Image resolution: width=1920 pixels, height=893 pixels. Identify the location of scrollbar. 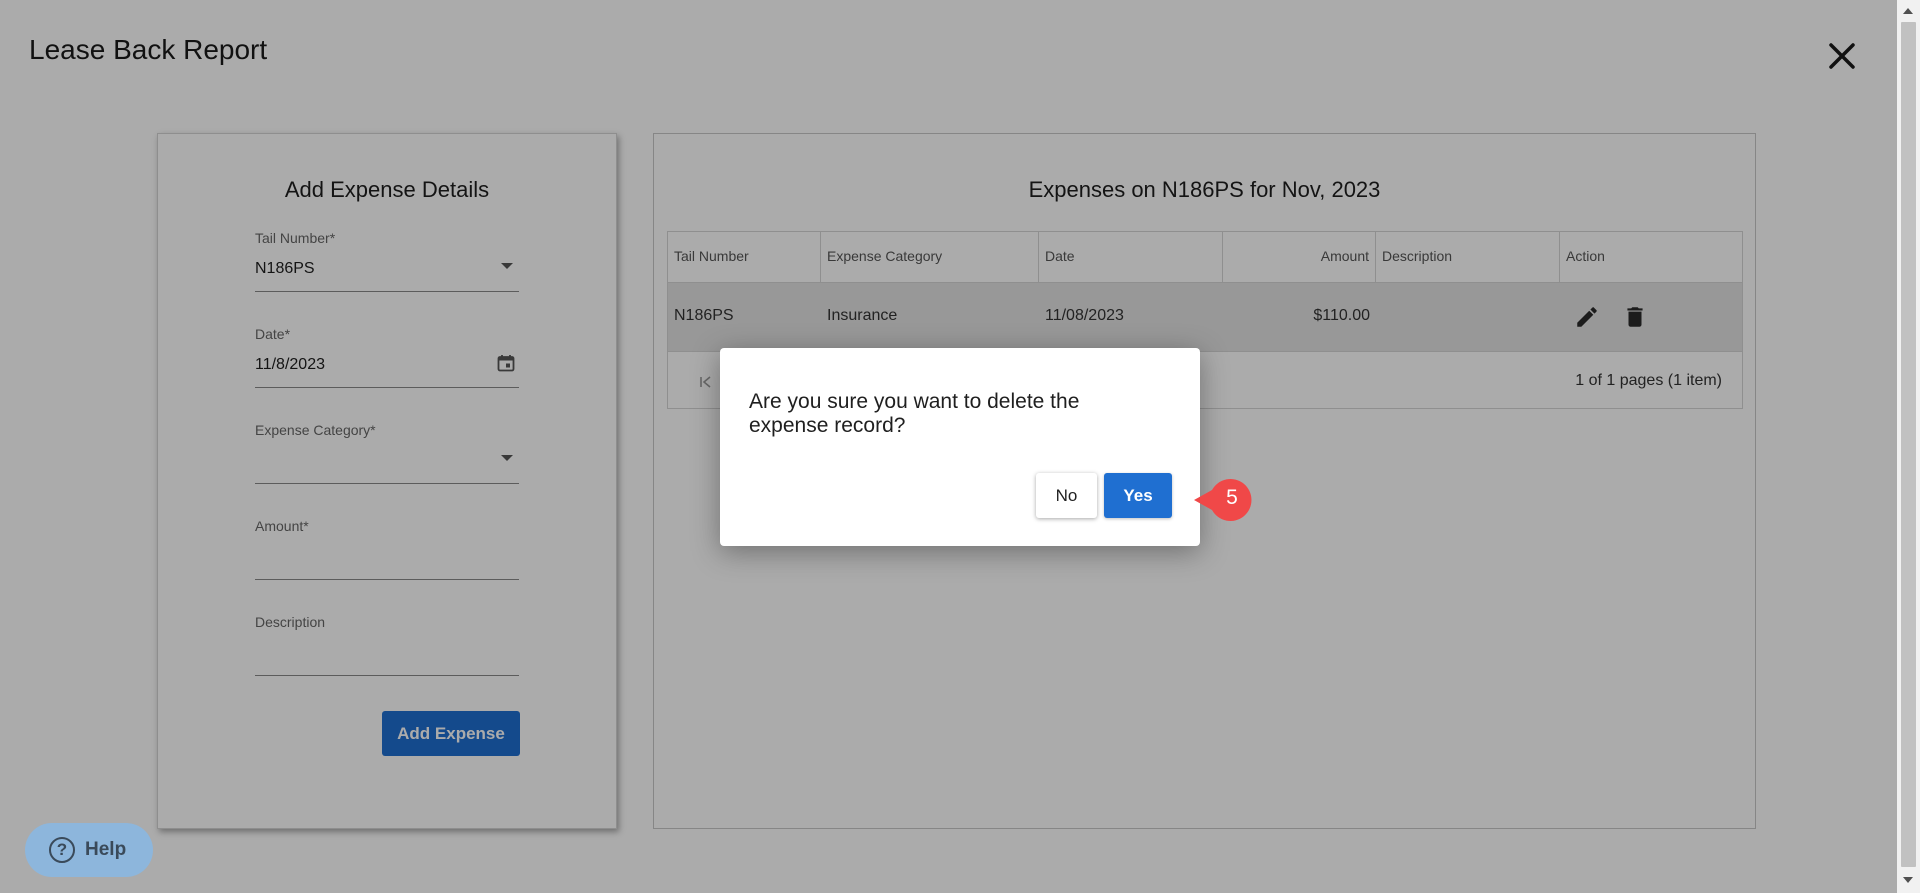
(1908, 446).